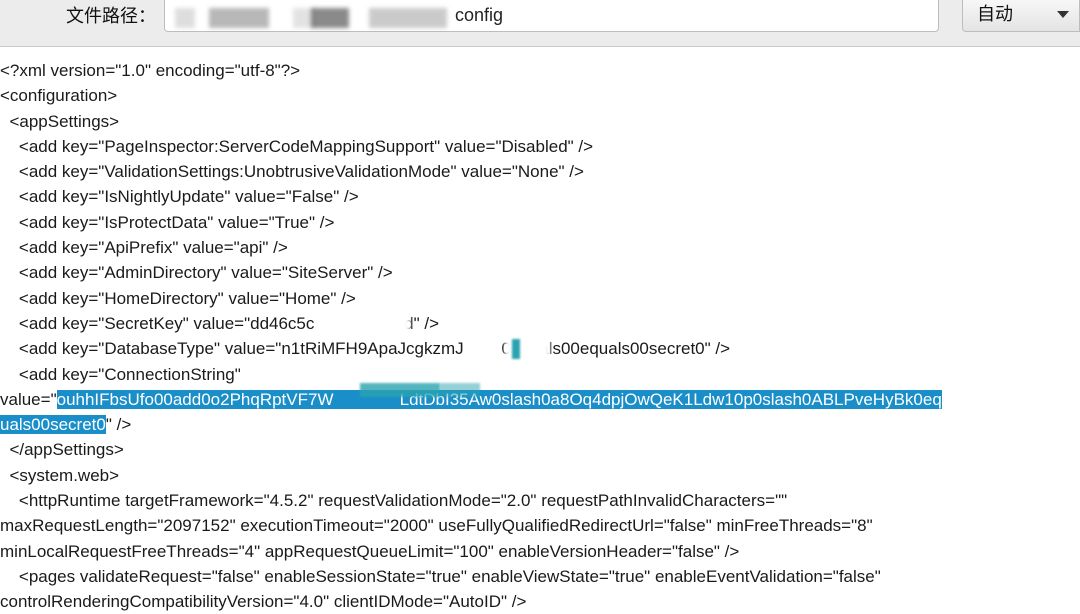  I want to click on file-path-label: 文件路径：, so click(111, 16).